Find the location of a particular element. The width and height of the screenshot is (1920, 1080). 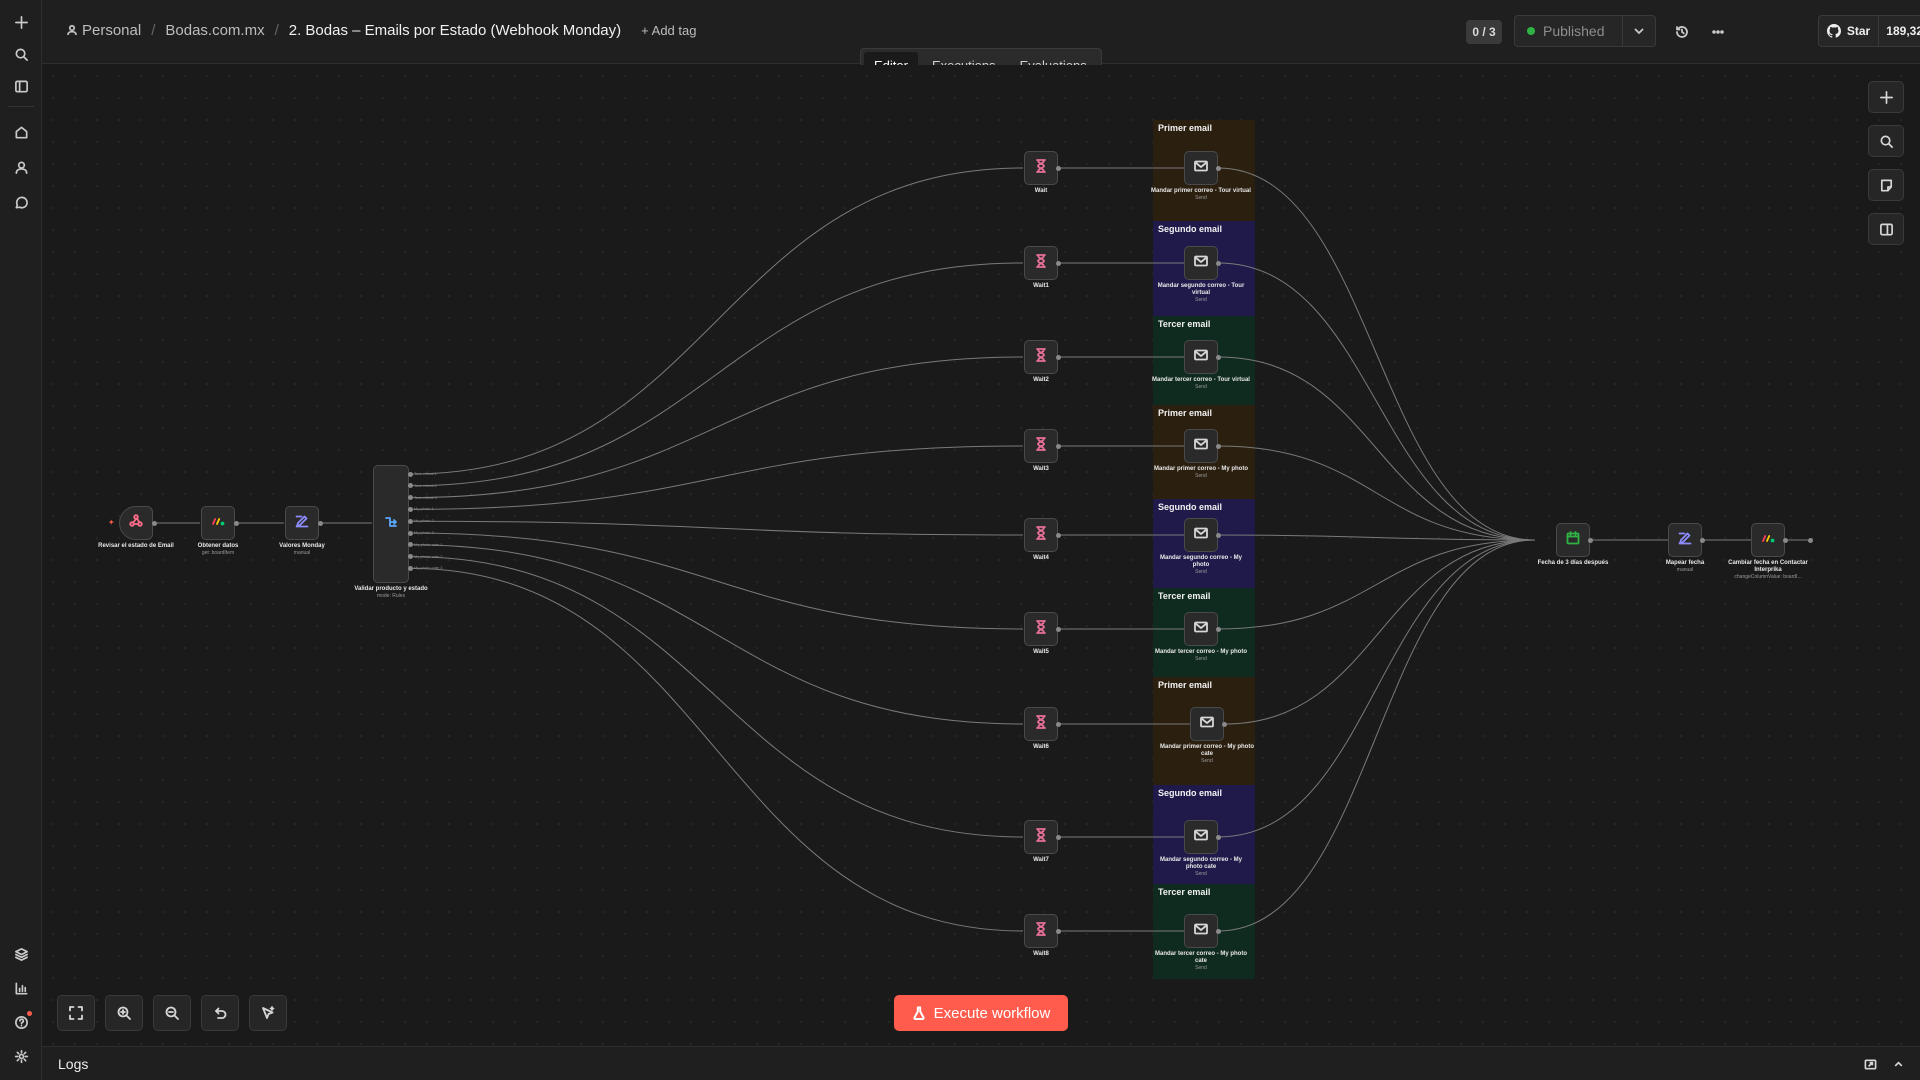

insights-icon is located at coordinates (21, 988).